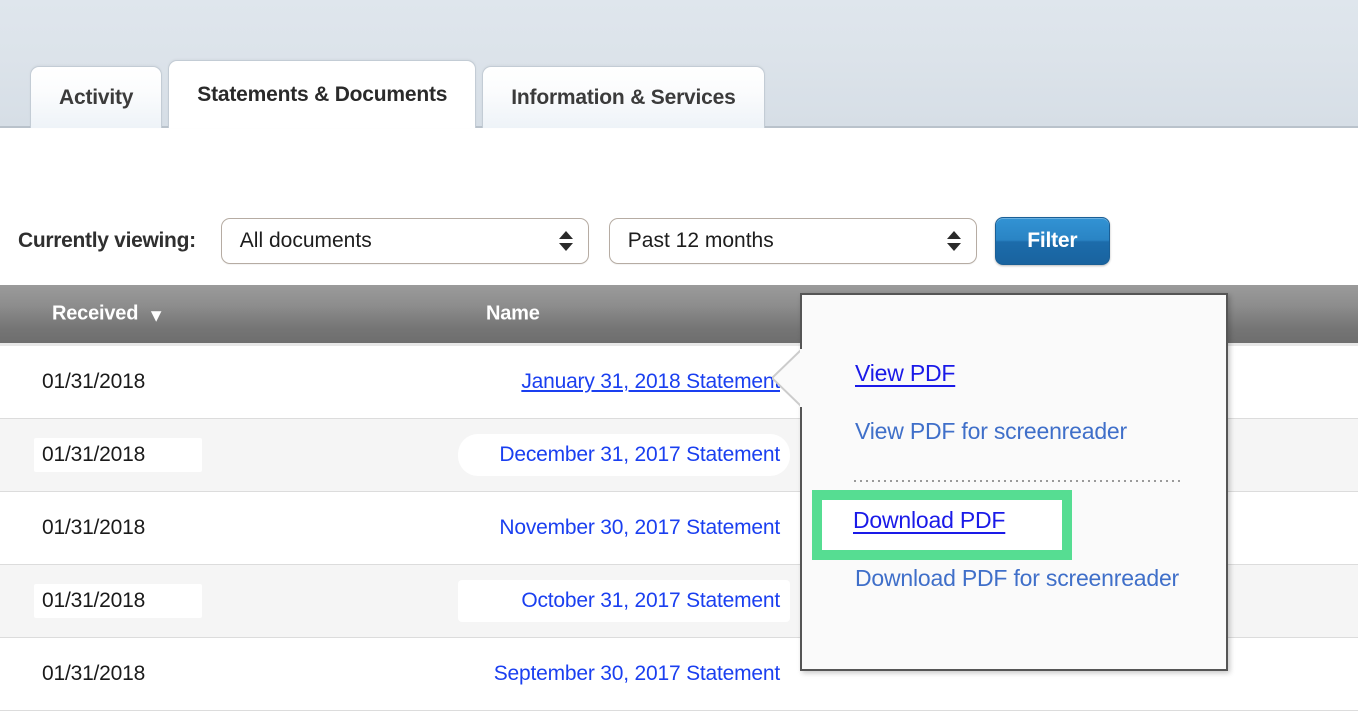  I want to click on time-period-select: Past 12 months, so click(792, 241).